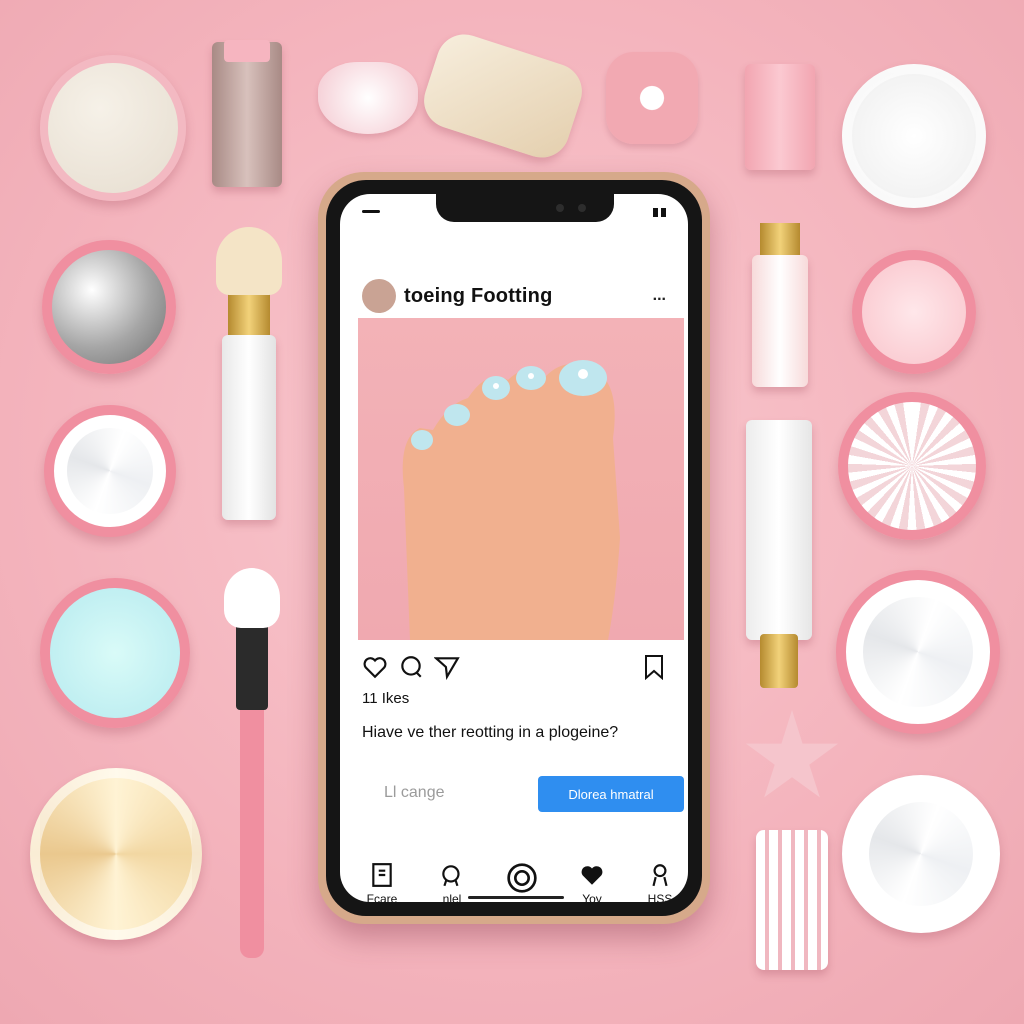  Describe the element at coordinates (116, 854) in the screenshot. I see `butter-cream-jar` at that location.